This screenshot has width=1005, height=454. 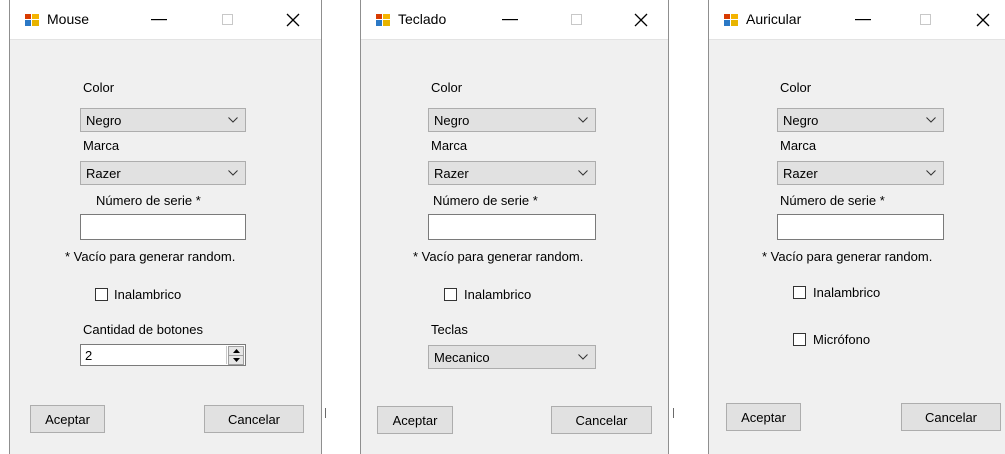 I want to click on window-title: Mouse, so click(x=68, y=19).